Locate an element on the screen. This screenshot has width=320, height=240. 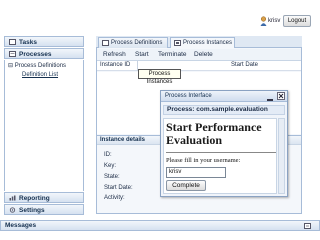
terminate-button: Terminate is located at coordinates (172, 54).